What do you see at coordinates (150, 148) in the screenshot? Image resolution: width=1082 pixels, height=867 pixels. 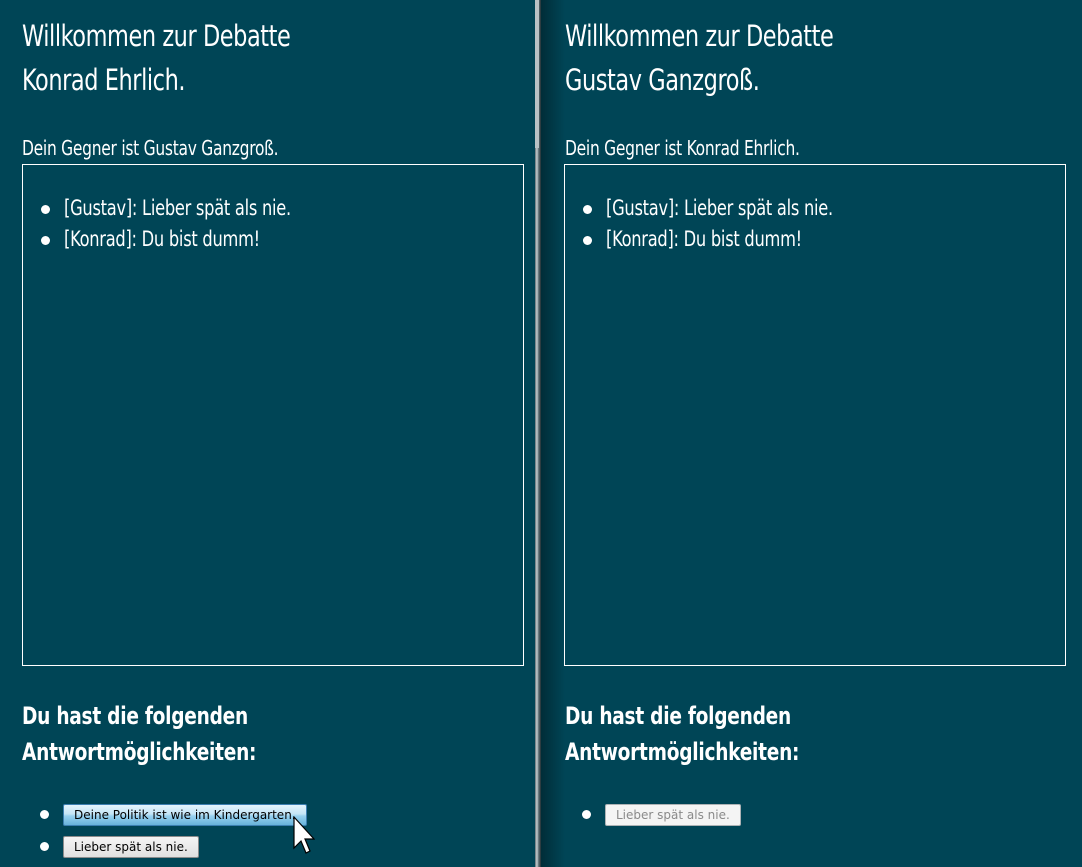 I see `opponent-label: Dein Gegner ist Gustav Ganzgroß.` at bounding box center [150, 148].